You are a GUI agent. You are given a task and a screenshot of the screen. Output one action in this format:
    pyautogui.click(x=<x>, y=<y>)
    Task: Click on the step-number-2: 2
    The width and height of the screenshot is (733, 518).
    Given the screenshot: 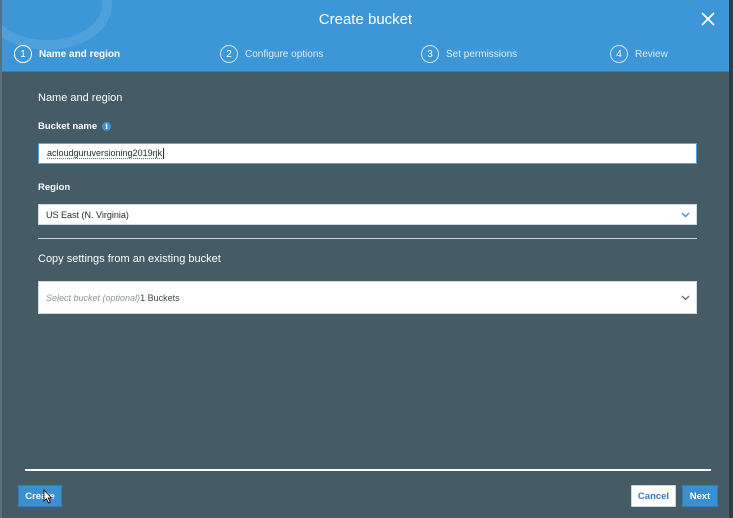 What is the action you would take?
    pyautogui.click(x=229, y=54)
    